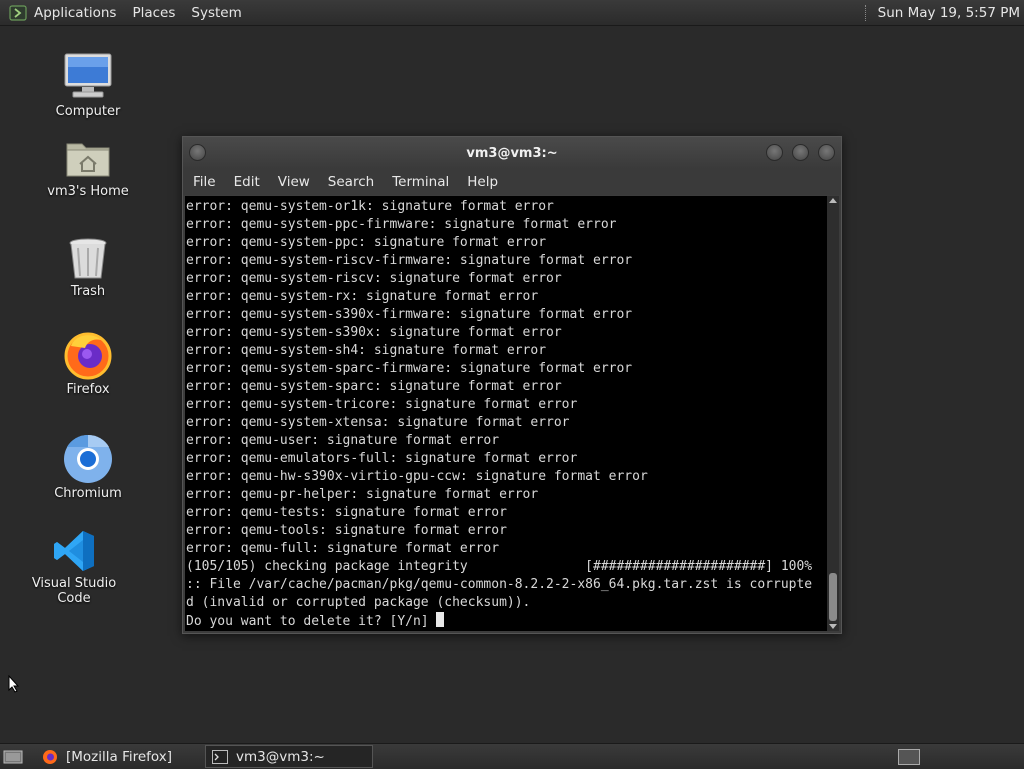 The image size is (1024, 769). I want to click on terminal-menubar: File Edit View Search Terminal Help, so click(512, 182).